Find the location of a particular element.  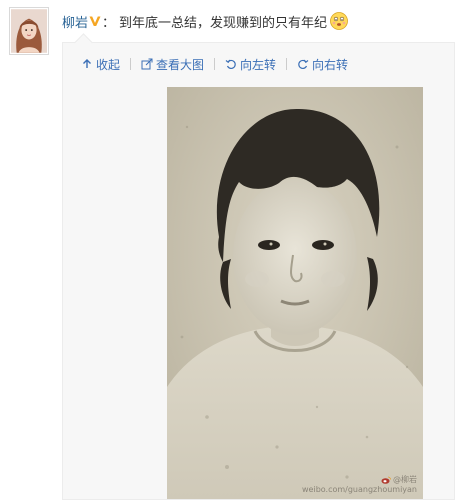

rotate-right-button: 向右转 is located at coordinates (322, 64).